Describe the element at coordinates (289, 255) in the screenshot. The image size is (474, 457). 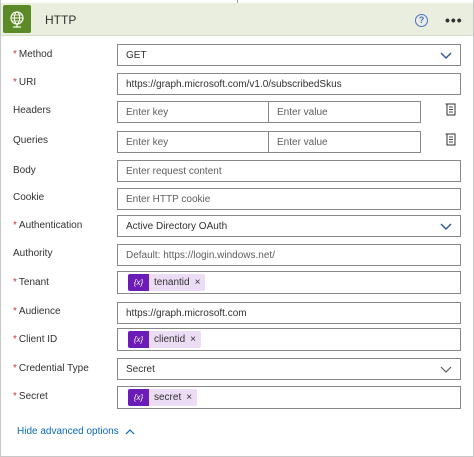
I see `authority-input: Default: https://login.windows.net/` at that location.